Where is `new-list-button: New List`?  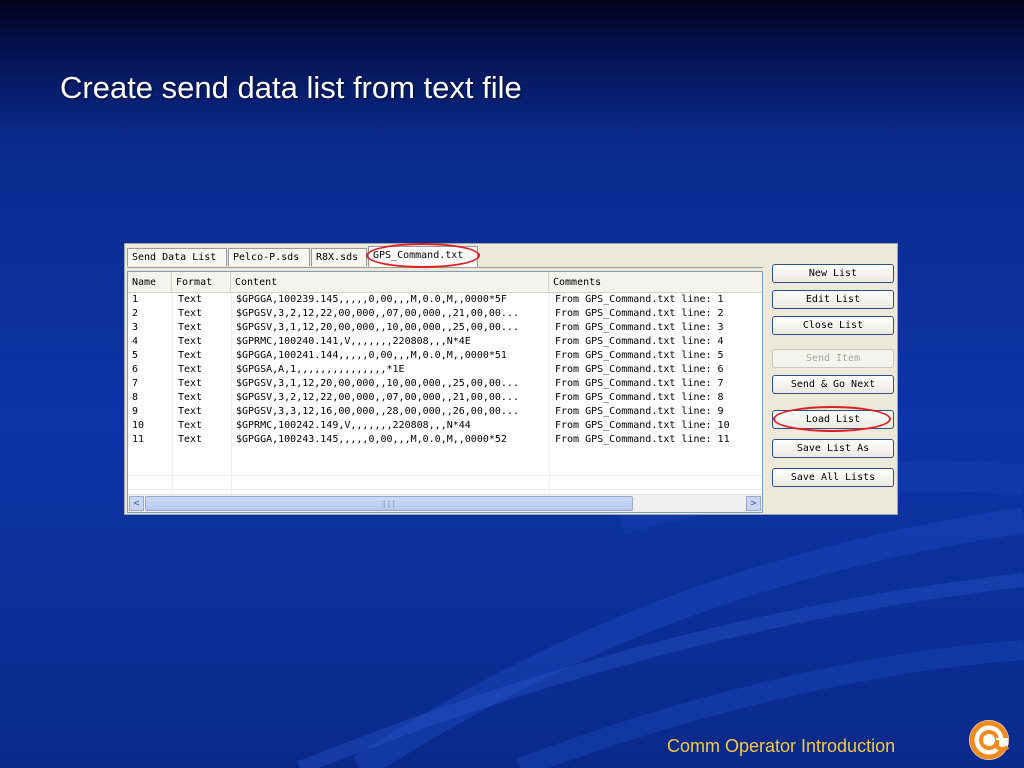
new-list-button: New List is located at coordinates (833, 273).